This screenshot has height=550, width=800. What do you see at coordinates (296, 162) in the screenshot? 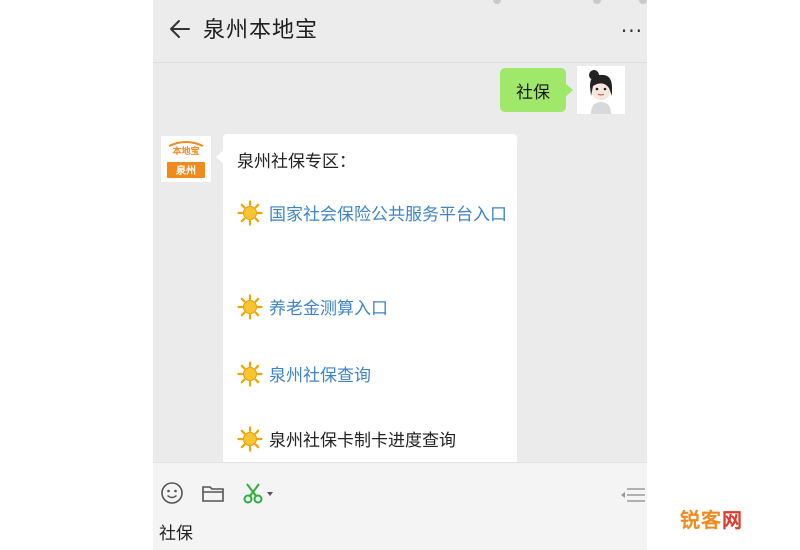
I see `bot-intro-text: 泉州社保专区：` at bounding box center [296, 162].